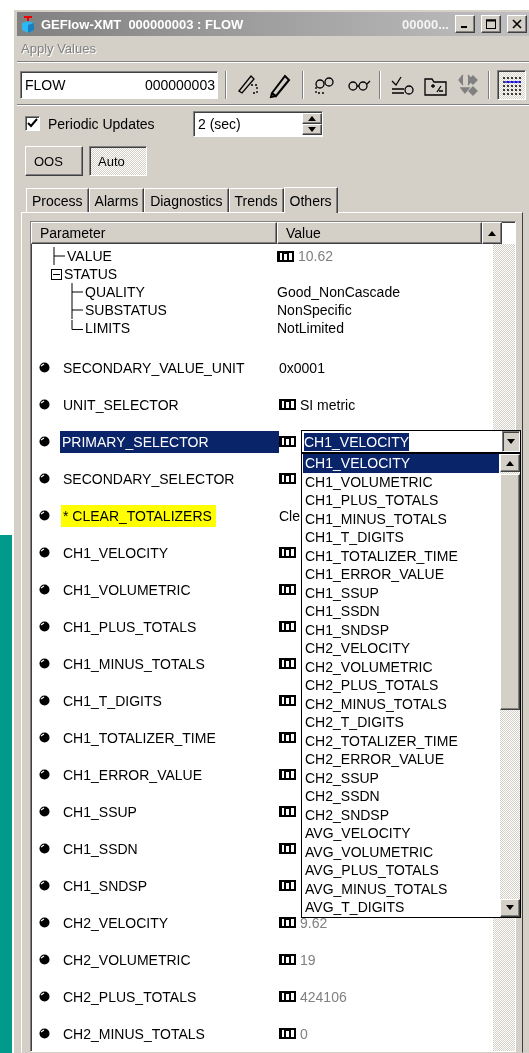  What do you see at coordinates (57, 200) in the screenshot?
I see `tab: Process` at bounding box center [57, 200].